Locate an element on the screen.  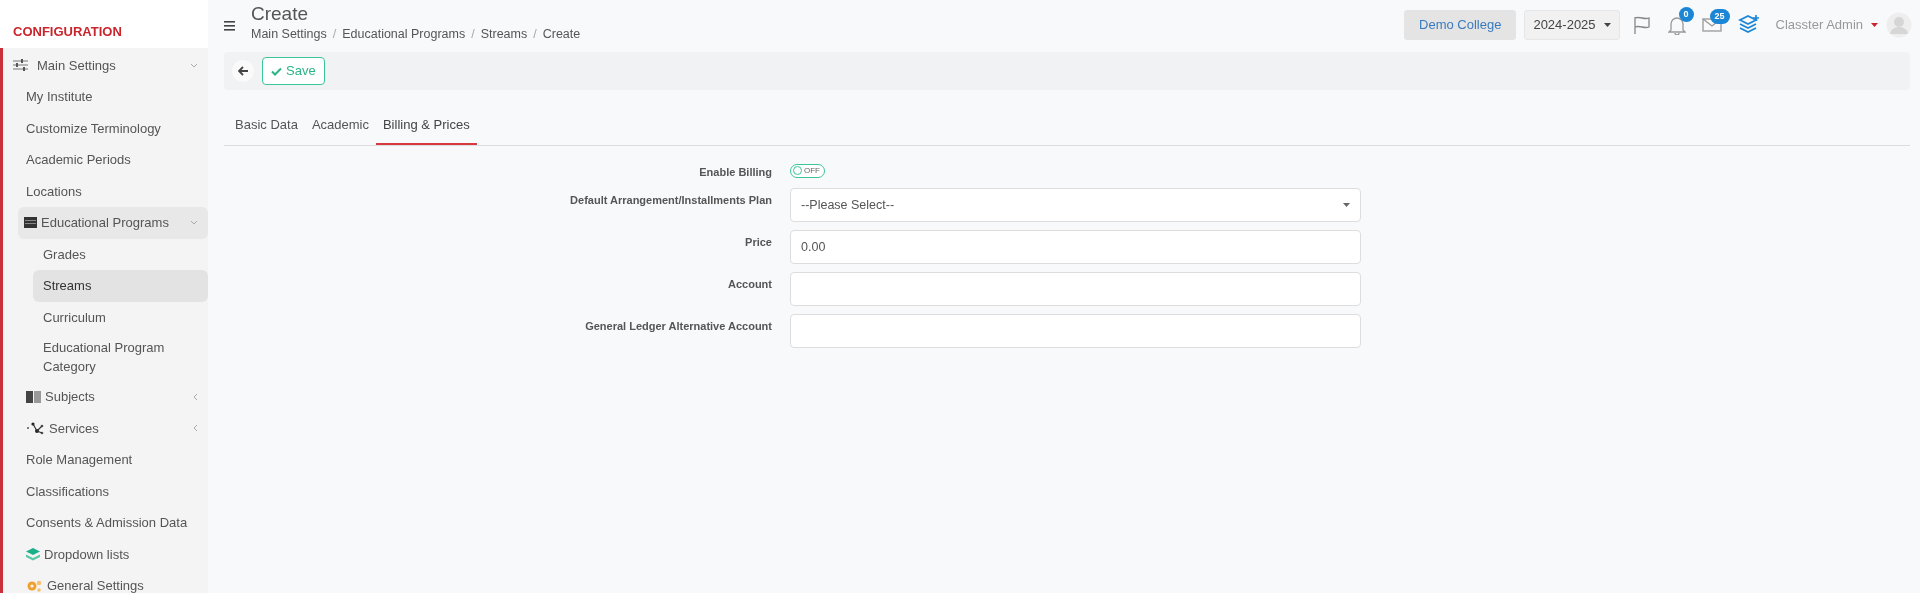
breadcrumb-link: Main Settings is located at coordinates (289, 34).